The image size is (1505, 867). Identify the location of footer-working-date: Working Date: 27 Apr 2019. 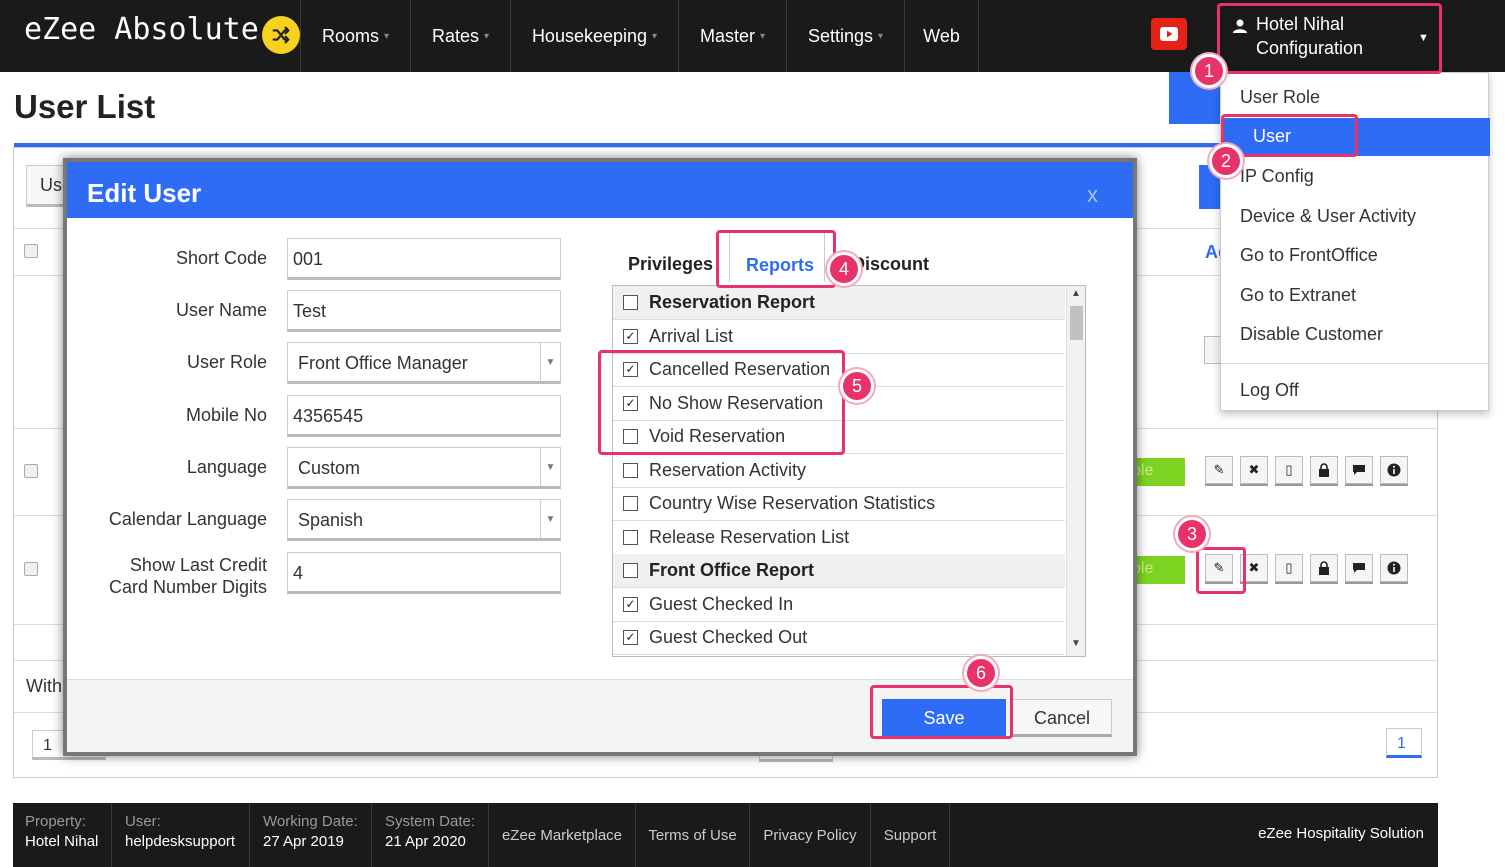
(311, 835).